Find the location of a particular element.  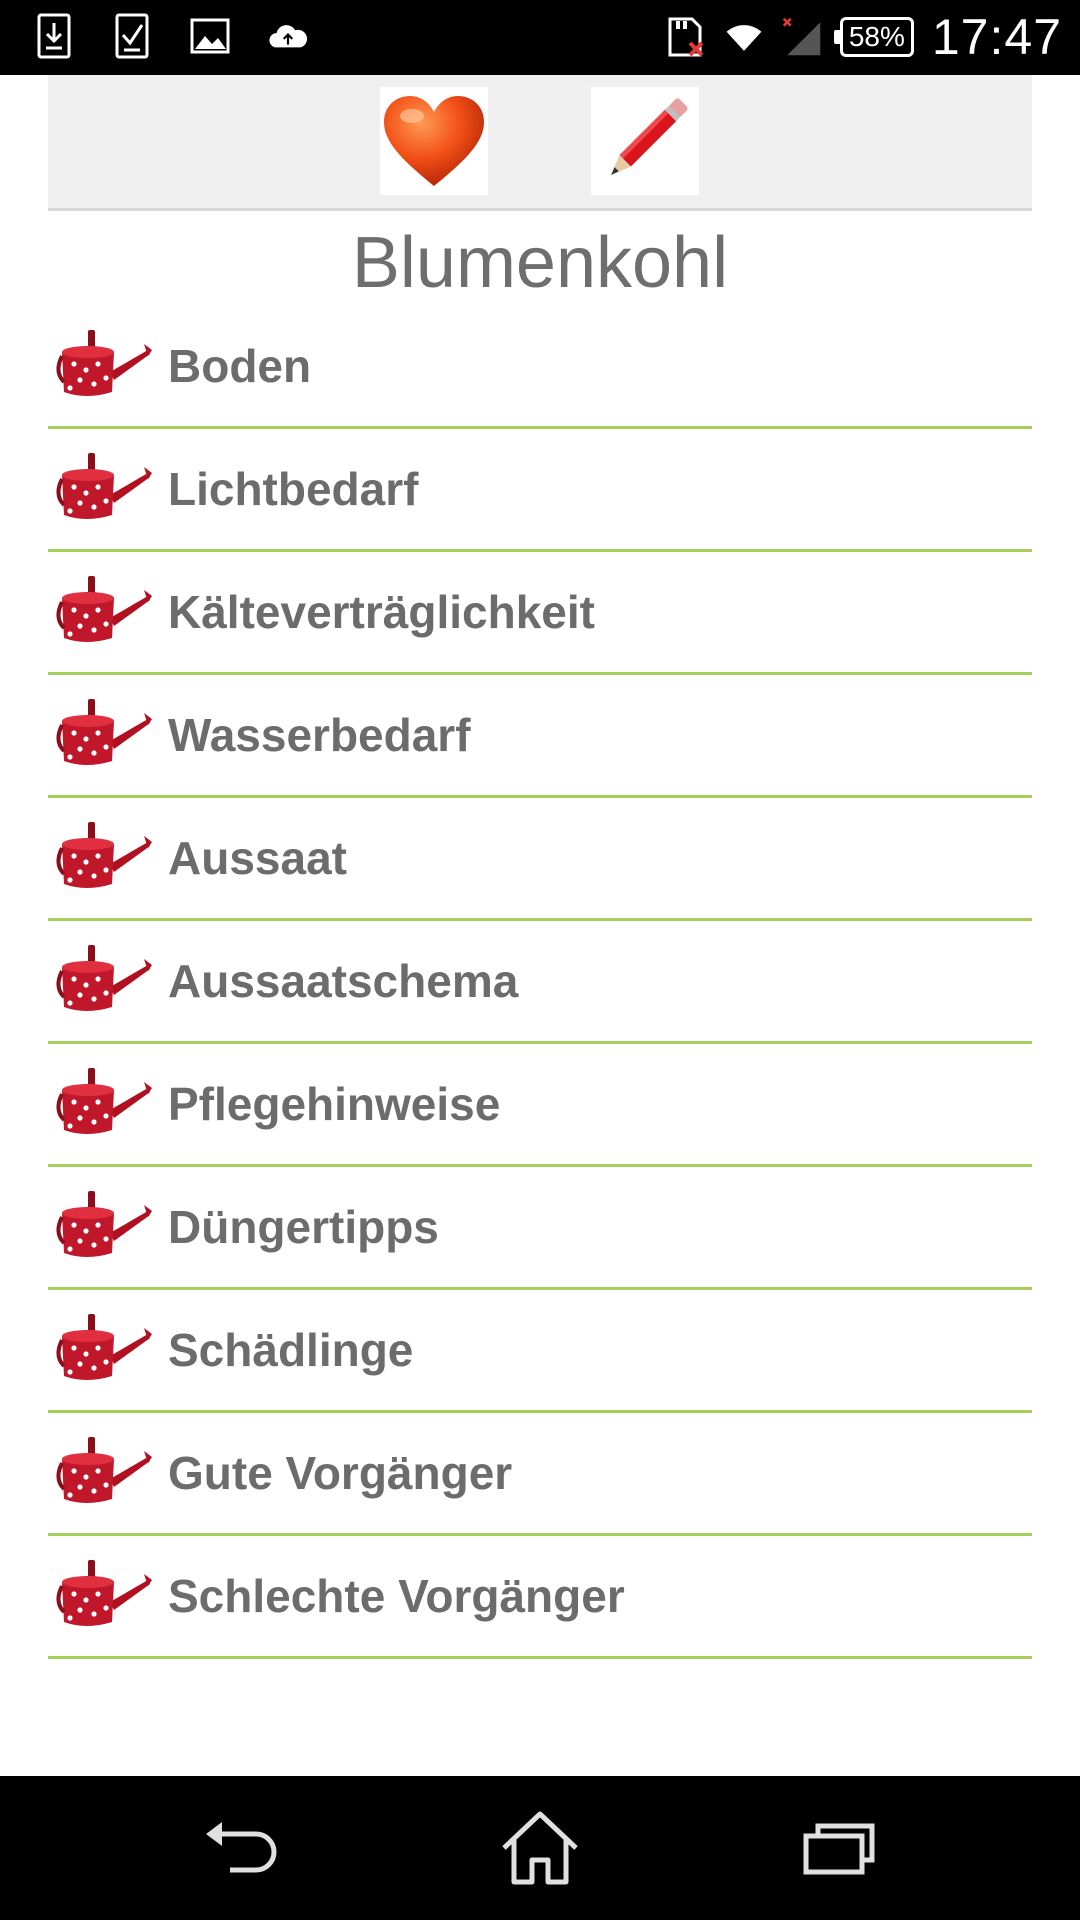

pencil-icon is located at coordinates (649, 136).